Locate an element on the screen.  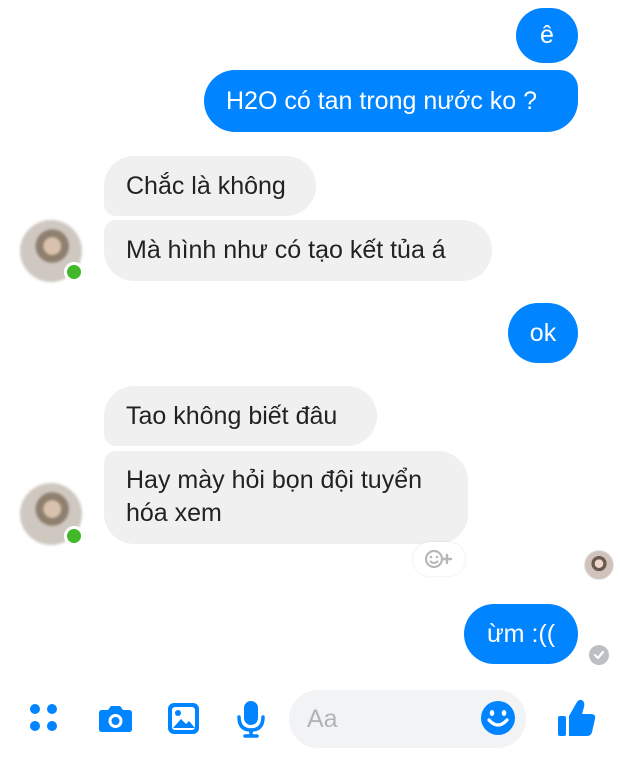
microphone-icon is located at coordinates (251, 719).